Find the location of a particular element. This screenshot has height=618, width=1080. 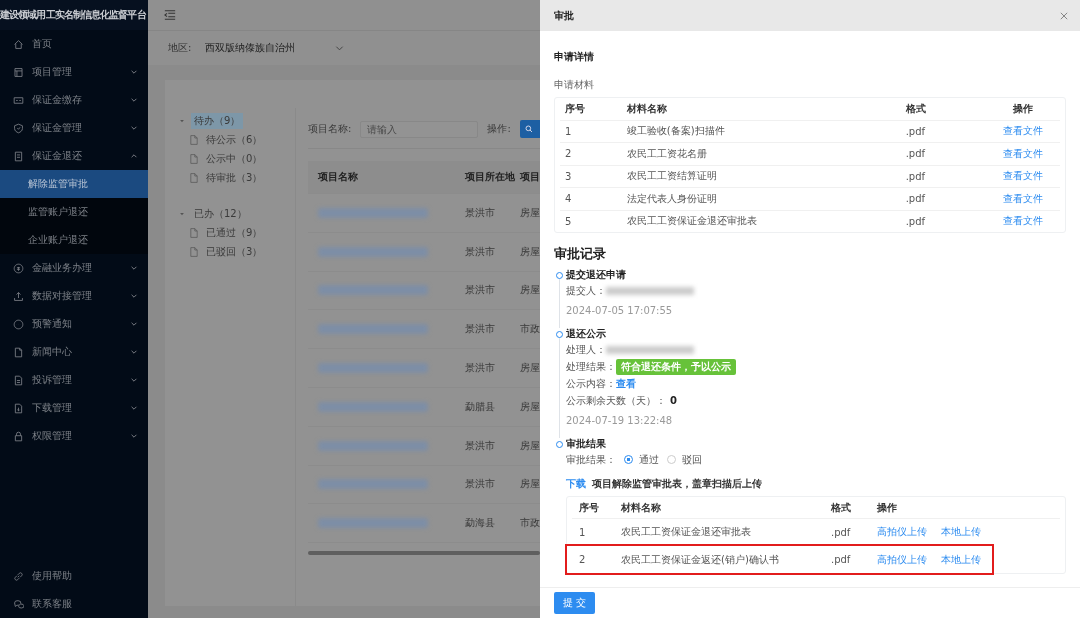

menu-item: 数据对接管理 is located at coordinates (74, 296).